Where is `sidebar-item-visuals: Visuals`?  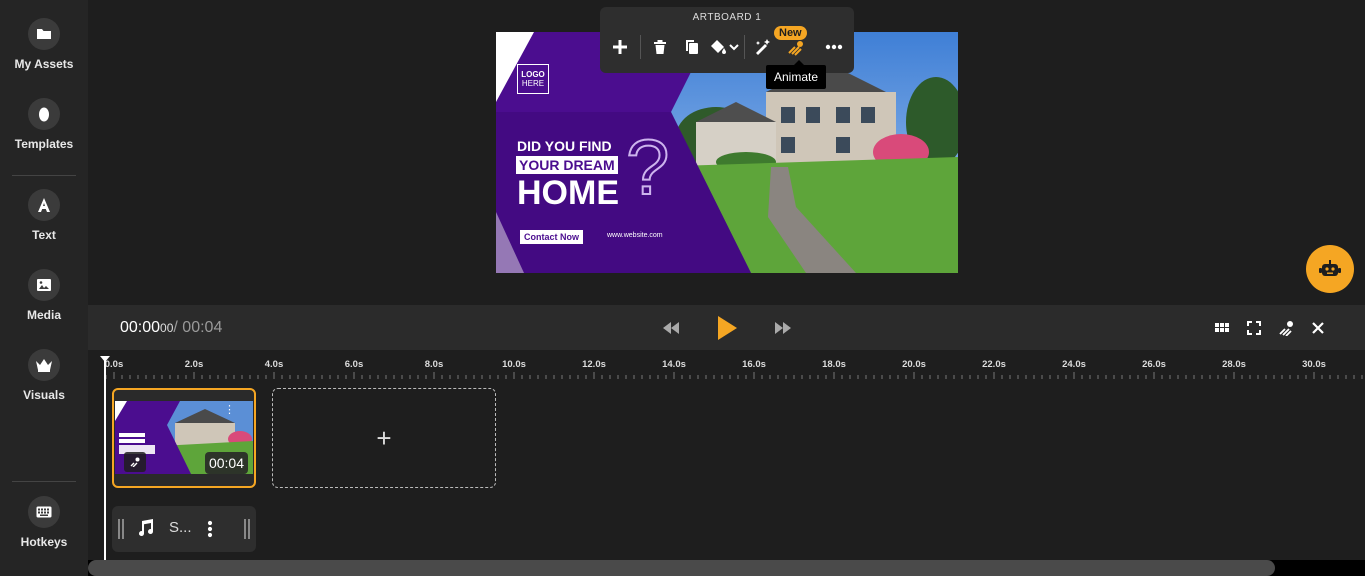 sidebar-item-visuals: Visuals is located at coordinates (44, 375).